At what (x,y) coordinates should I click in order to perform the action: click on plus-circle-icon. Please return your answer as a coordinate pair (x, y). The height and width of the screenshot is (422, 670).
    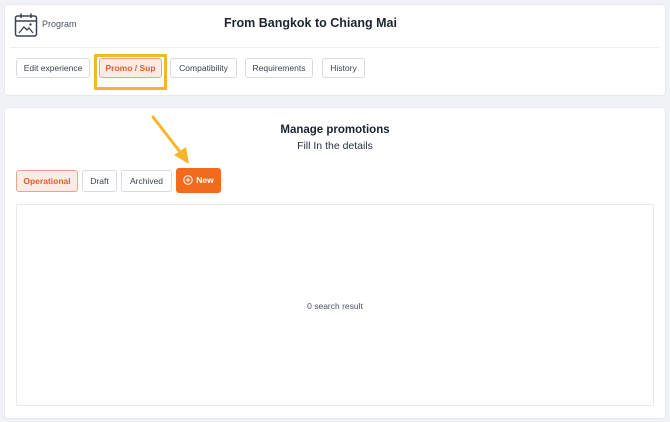
    Looking at the image, I should click on (188, 180).